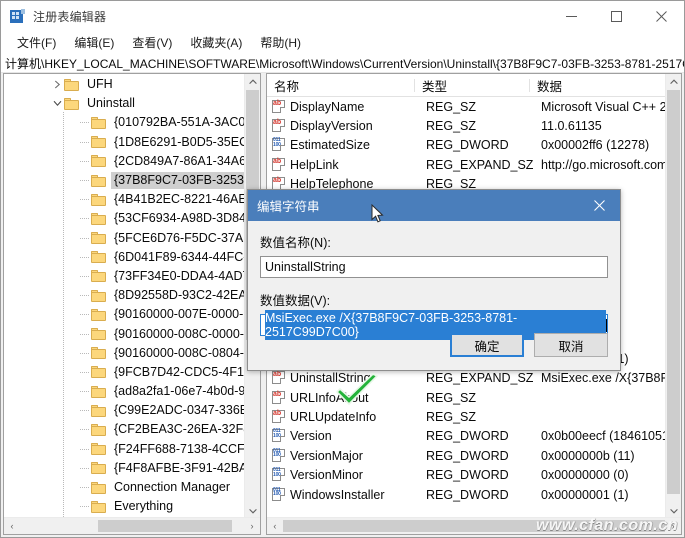 The image size is (685, 538). Describe the element at coordinates (451, 416) in the screenshot. I see `value-type-cell: REG_SZ` at that location.